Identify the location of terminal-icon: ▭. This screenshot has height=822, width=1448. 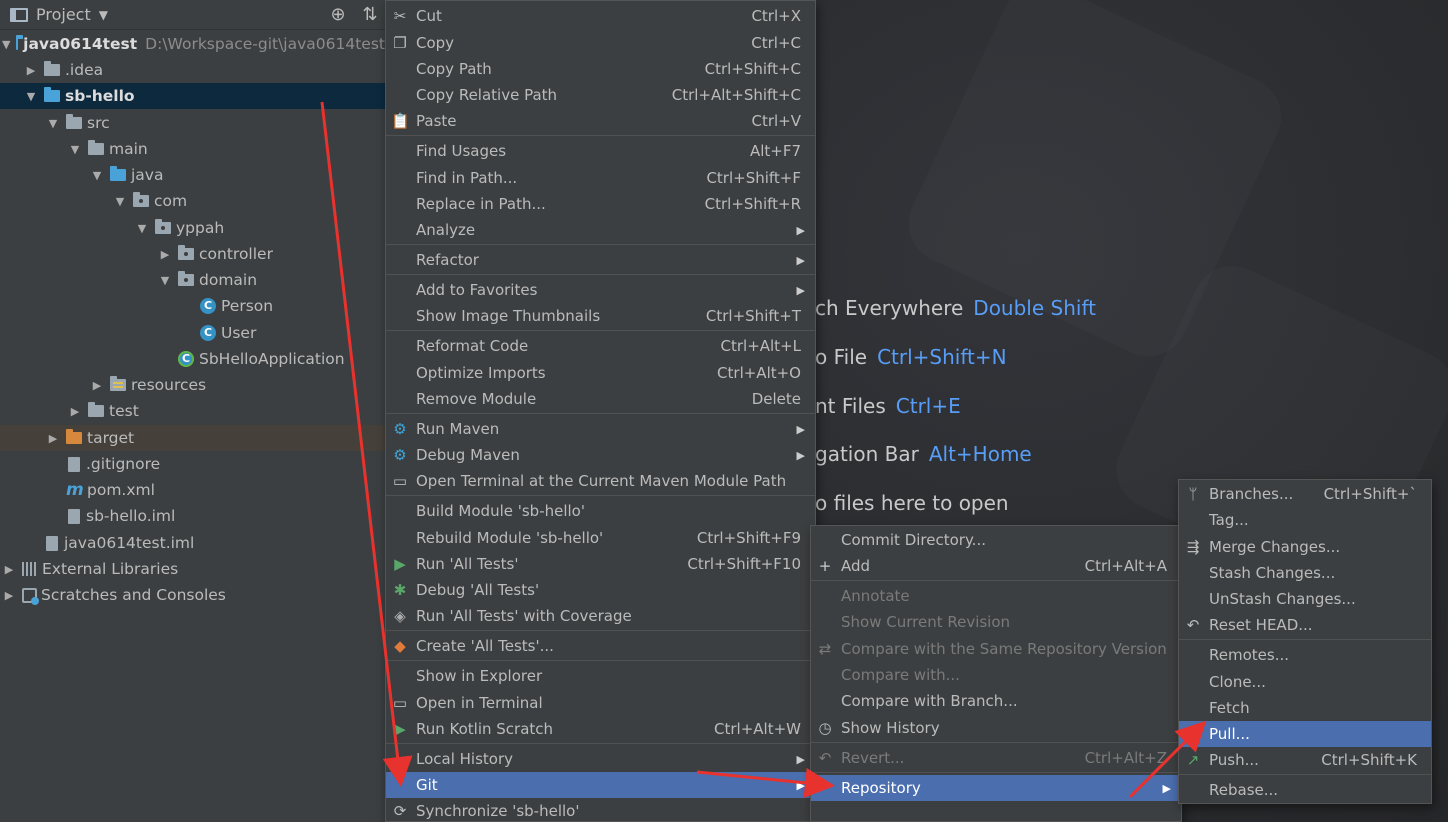
(400, 481).